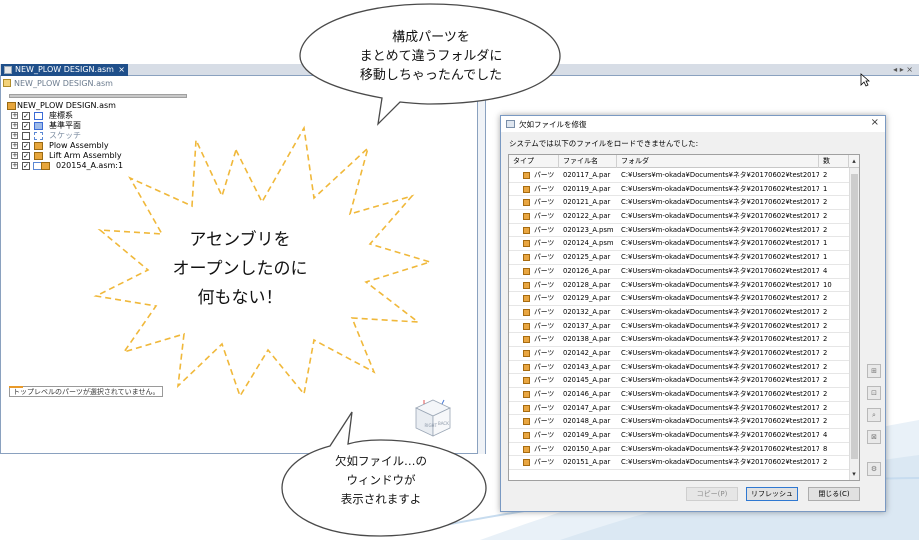  What do you see at coordinates (874, 415) in the screenshot?
I see `search-file-icon: ⌕` at bounding box center [874, 415].